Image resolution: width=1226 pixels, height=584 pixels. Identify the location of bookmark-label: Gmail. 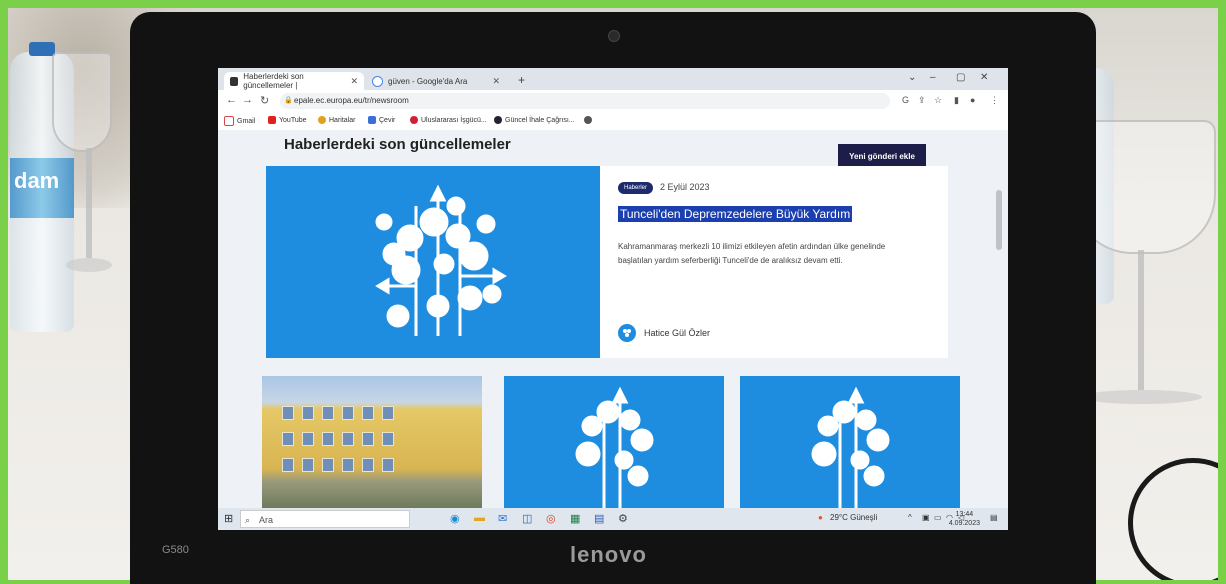
(246, 121).